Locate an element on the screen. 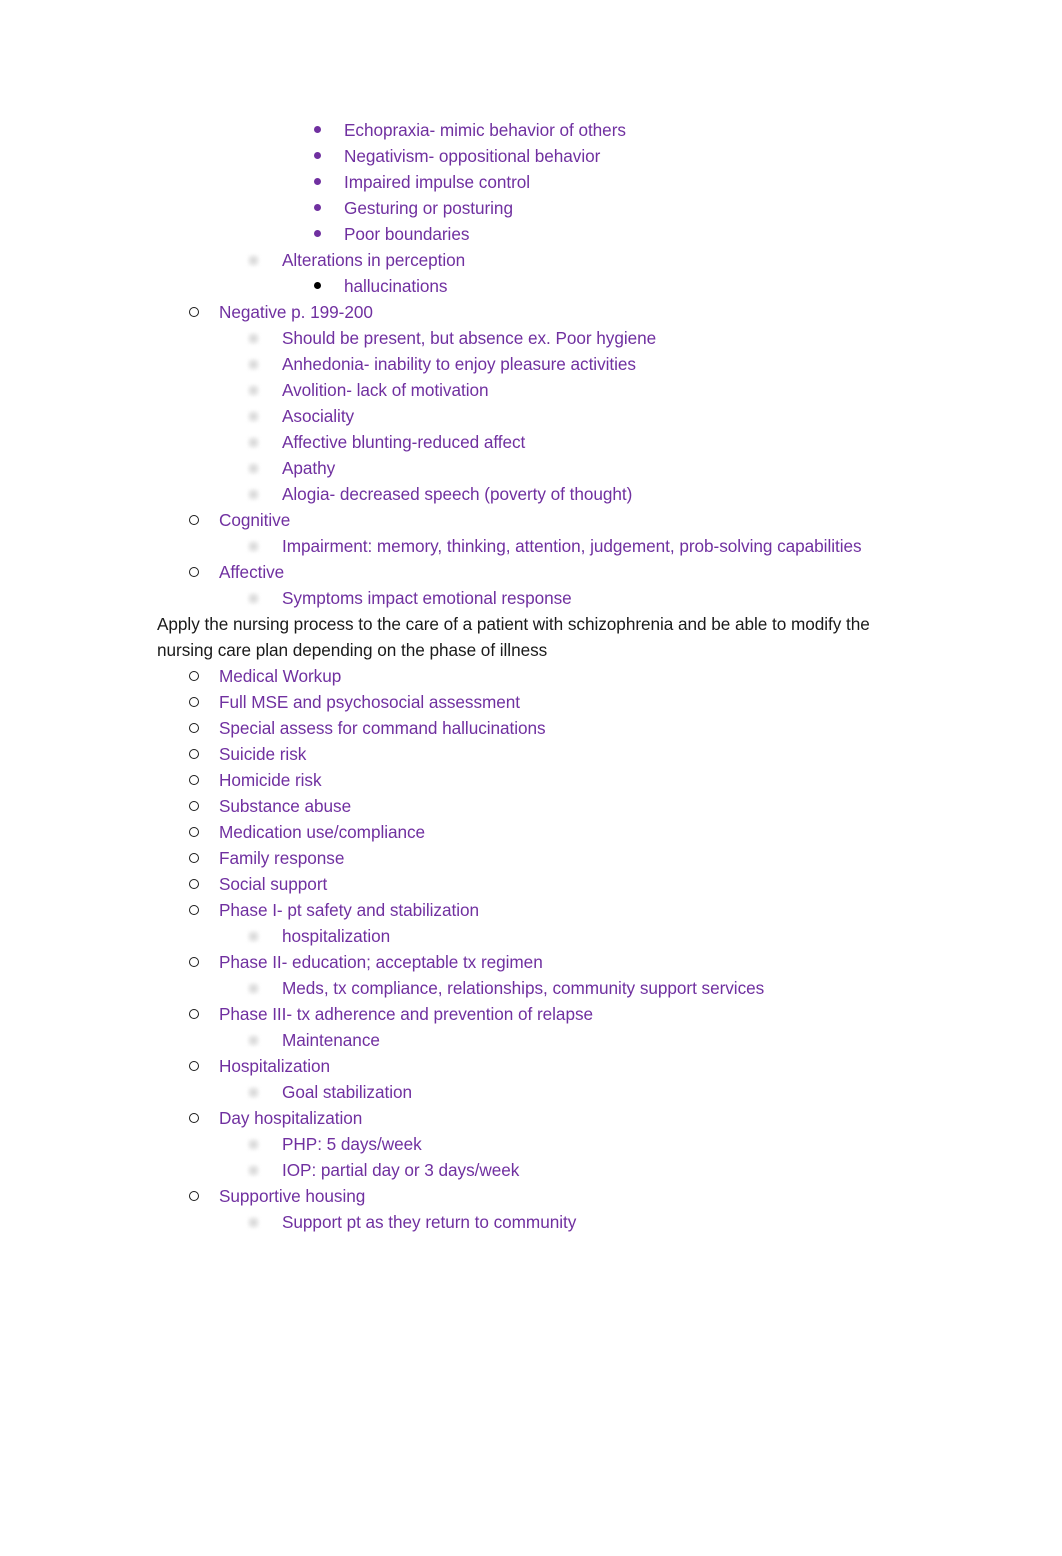 The width and height of the screenshot is (1062, 1556). outline-item-text: Social support is located at coordinates (273, 883).